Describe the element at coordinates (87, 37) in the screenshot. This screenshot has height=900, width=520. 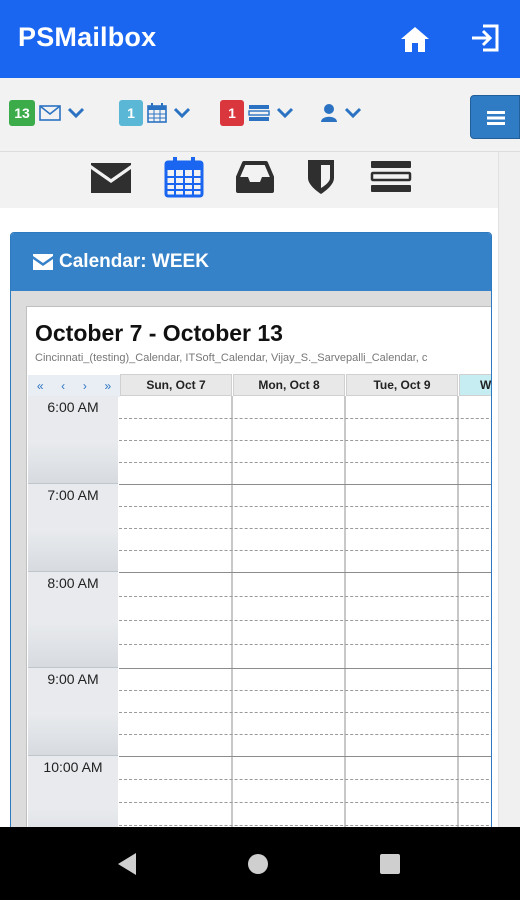
I see `app-title: PSMailbox` at that location.